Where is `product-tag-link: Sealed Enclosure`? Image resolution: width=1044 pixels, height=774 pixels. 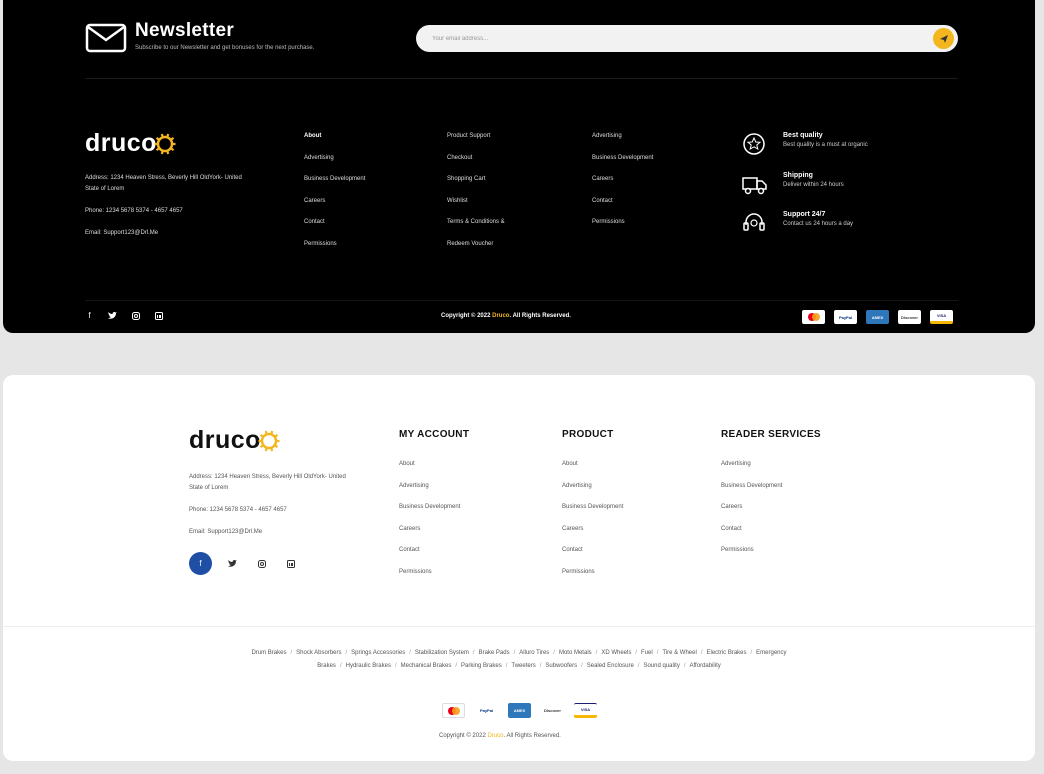 product-tag-link: Sealed Enclosure is located at coordinates (610, 666).